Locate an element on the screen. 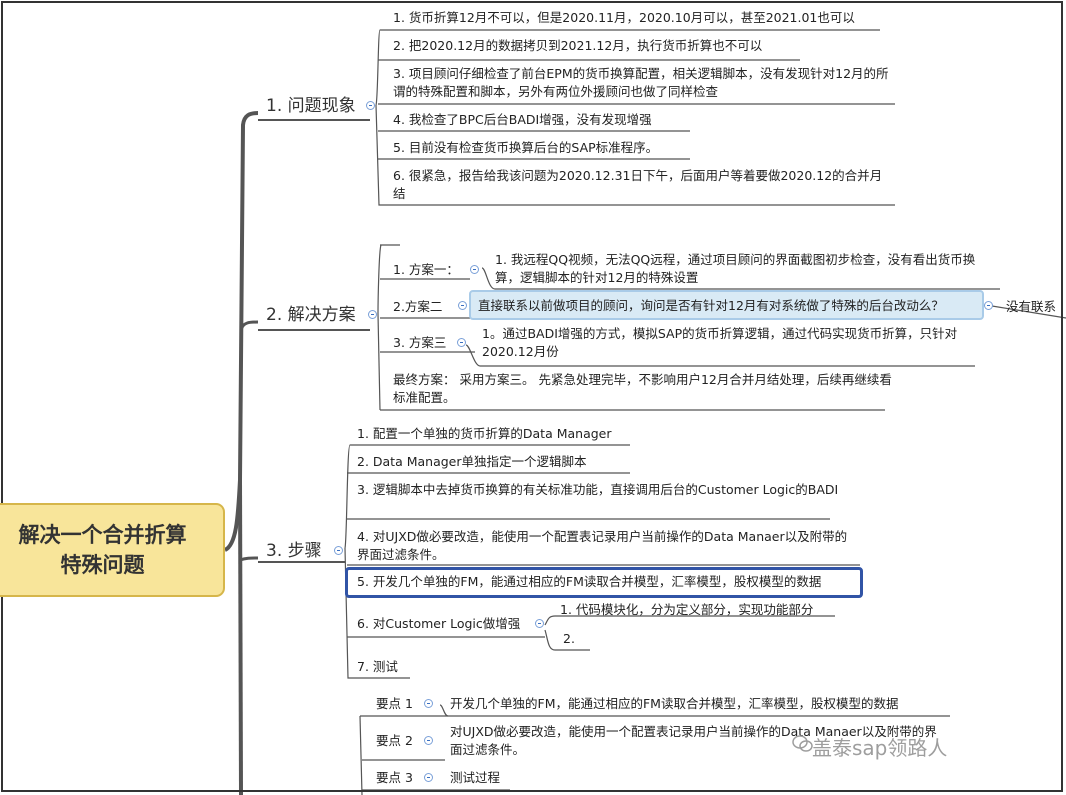 Image resolution: width=1066 pixels, height=795 pixels. point-1-label: 要点 1 is located at coordinates (394, 704).